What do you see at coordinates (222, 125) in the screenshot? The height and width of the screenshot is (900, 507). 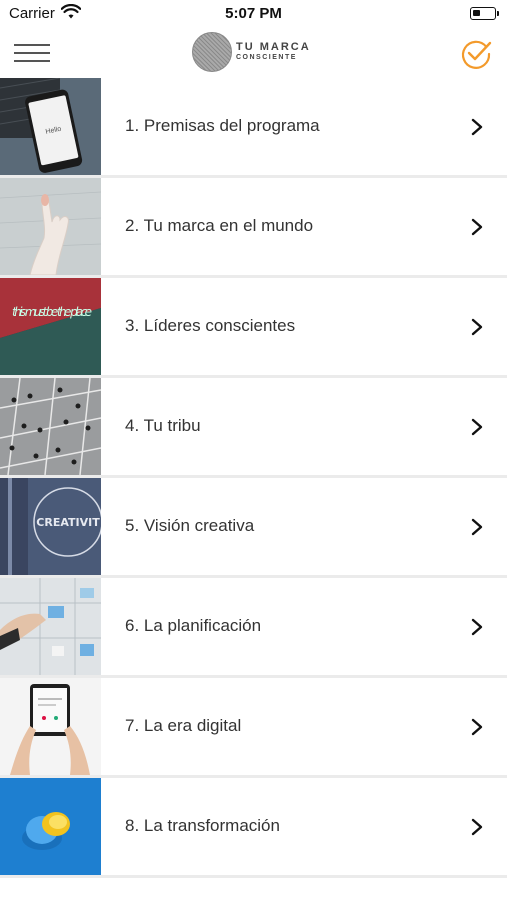 I see `item-label: 1. Premisas del programa` at bounding box center [222, 125].